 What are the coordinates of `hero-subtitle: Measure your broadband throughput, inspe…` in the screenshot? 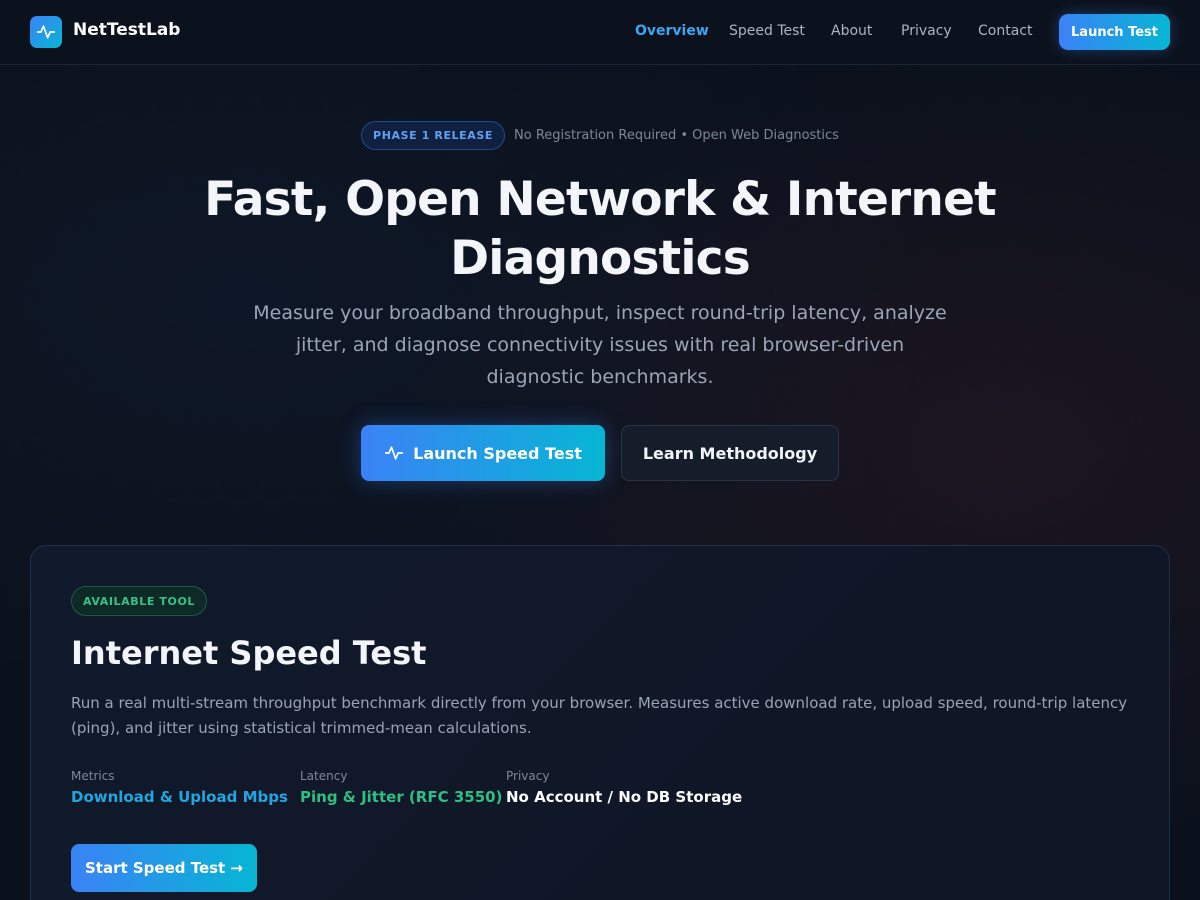 It's located at (600, 345).